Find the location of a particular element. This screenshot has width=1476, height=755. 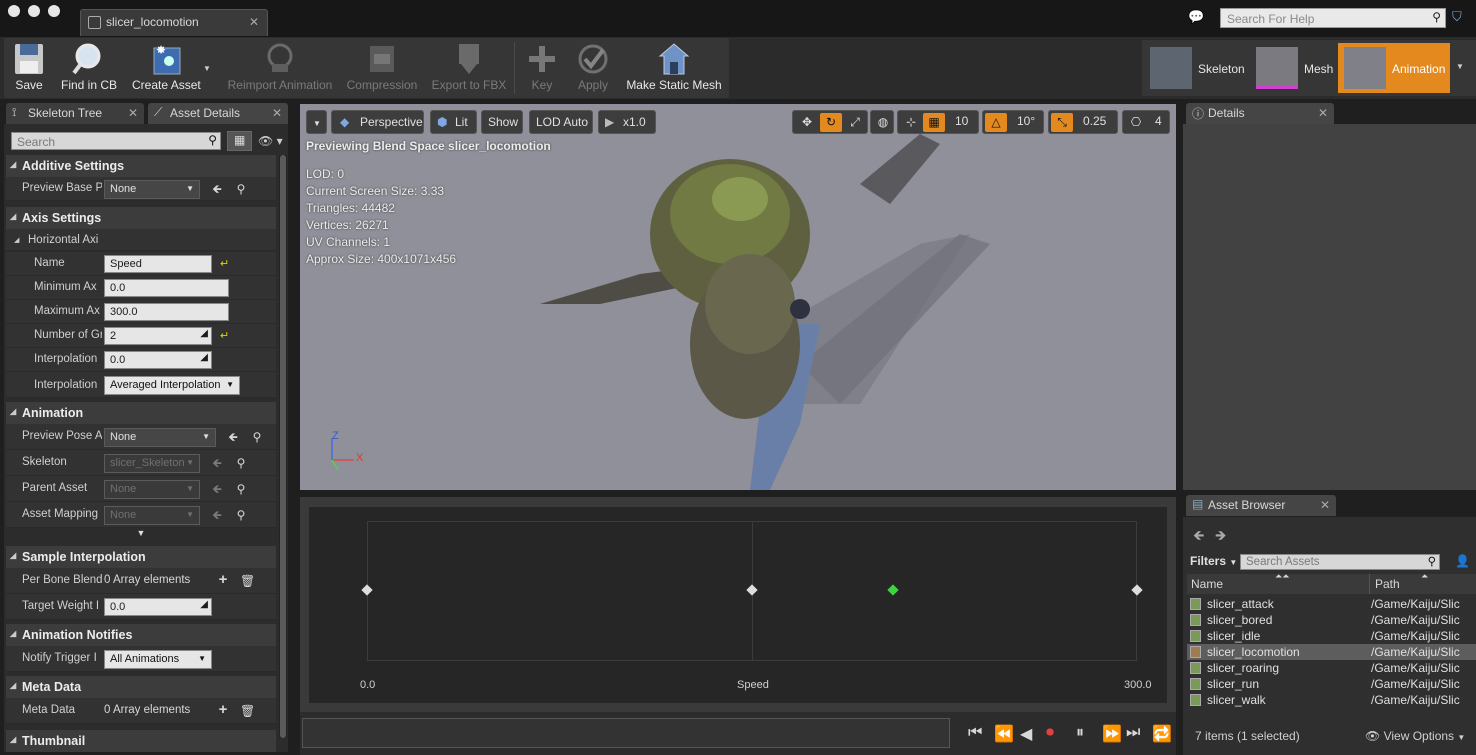

playback-speed-button: ▶ x1.0 is located at coordinates (627, 122).